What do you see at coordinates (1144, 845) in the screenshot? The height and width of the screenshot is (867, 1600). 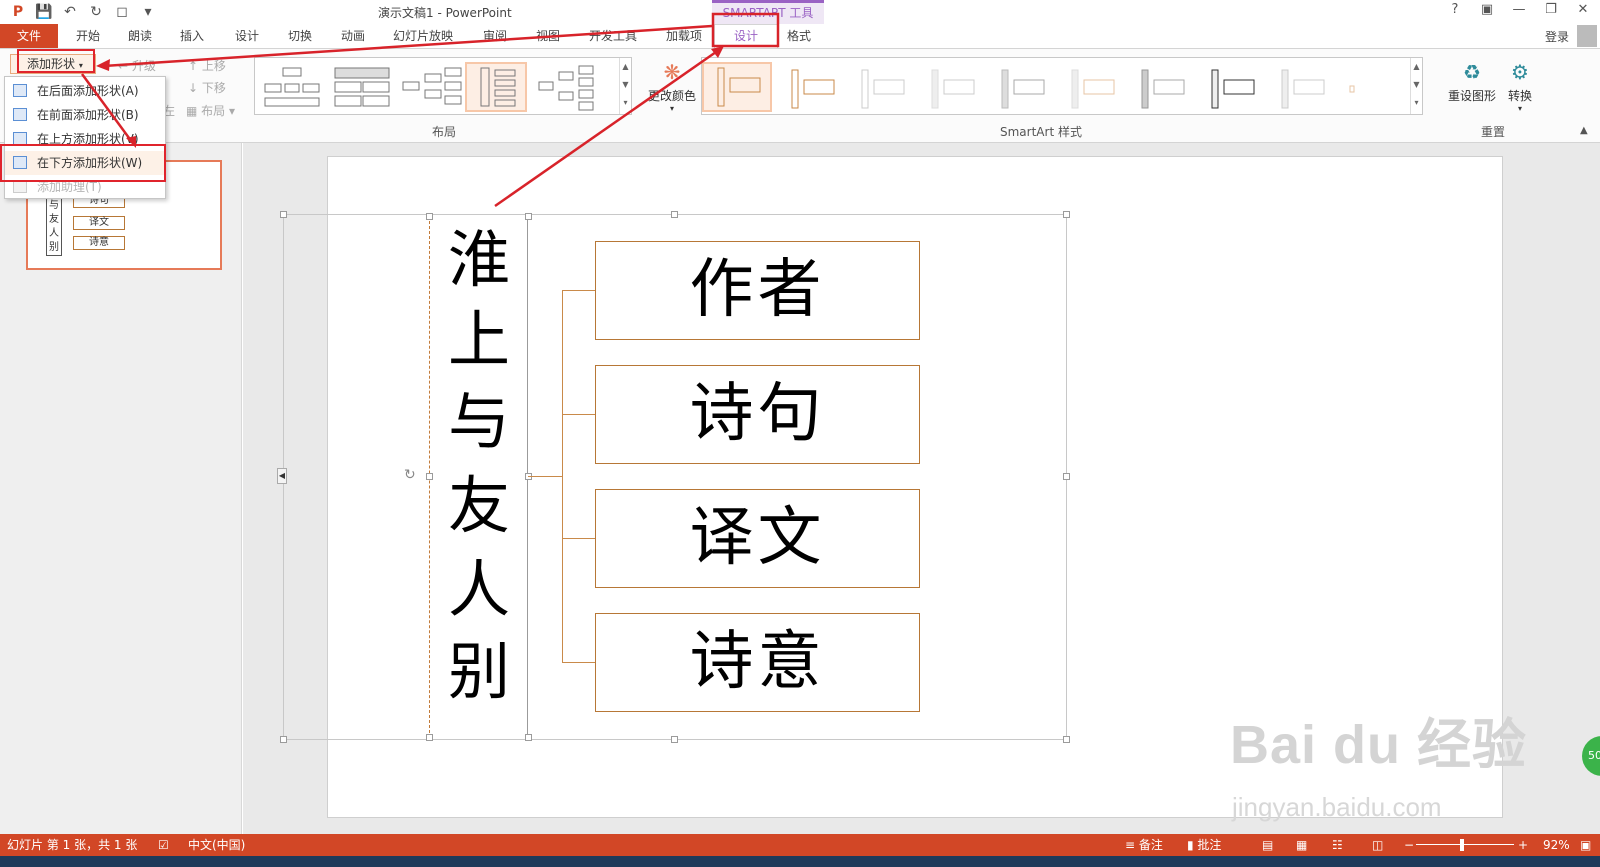 I see `notes-button: ≡ 备注` at bounding box center [1144, 845].